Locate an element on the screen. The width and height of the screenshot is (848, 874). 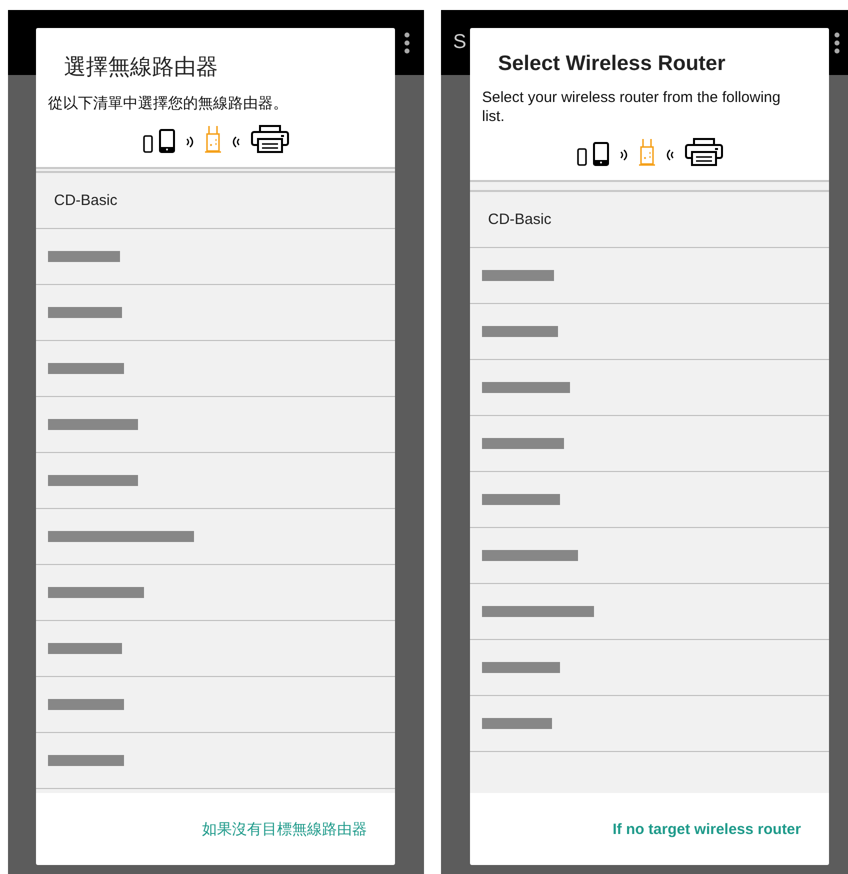
dialog-description: Select your wireless router from the following list. is located at coordinates (632, 107).